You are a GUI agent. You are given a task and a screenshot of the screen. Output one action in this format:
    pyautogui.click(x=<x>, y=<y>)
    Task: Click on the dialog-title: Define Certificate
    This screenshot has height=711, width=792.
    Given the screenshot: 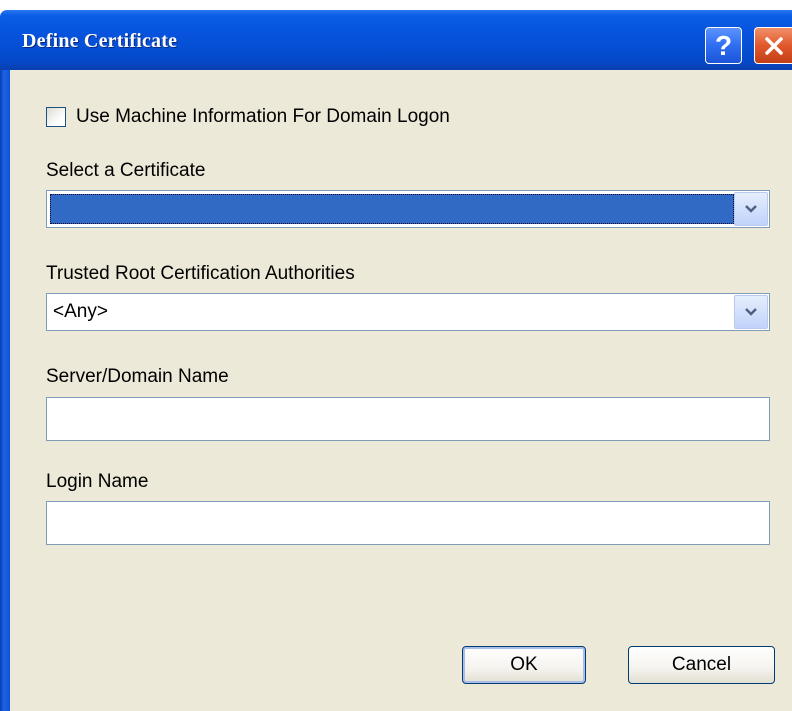 What is the action you would take?
    pyautogui.click(x=100, y=41)
    